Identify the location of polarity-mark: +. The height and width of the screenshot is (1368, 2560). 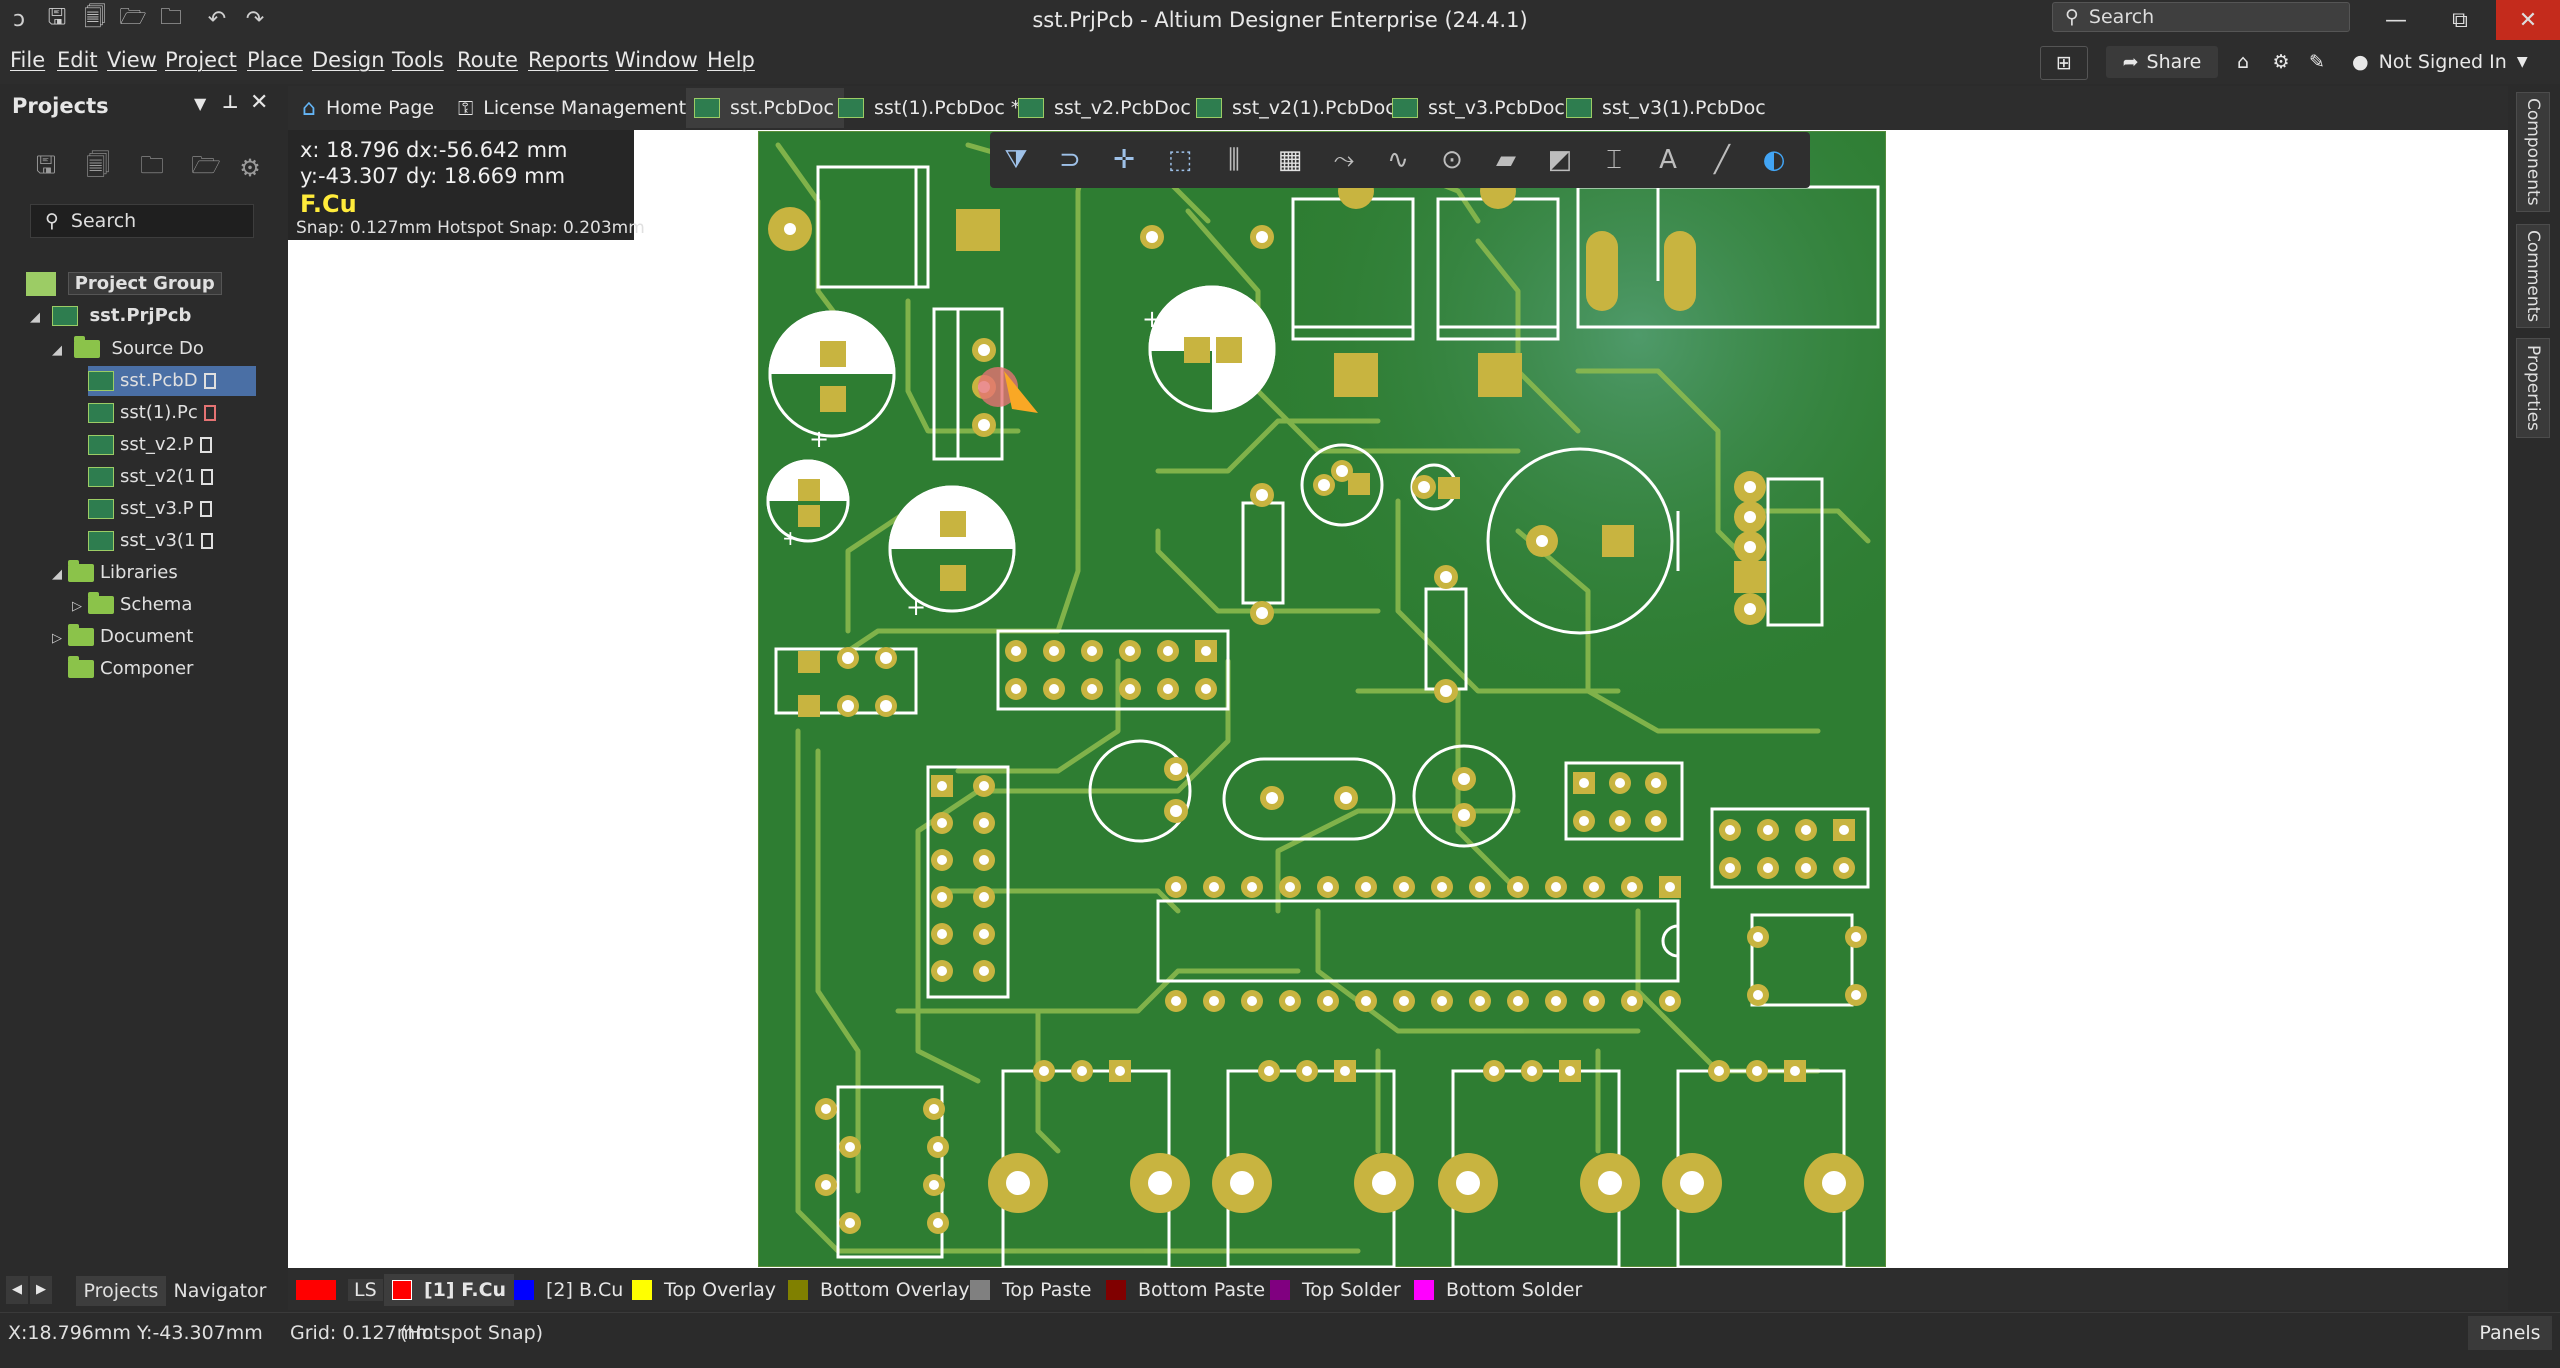
(1152, 319).